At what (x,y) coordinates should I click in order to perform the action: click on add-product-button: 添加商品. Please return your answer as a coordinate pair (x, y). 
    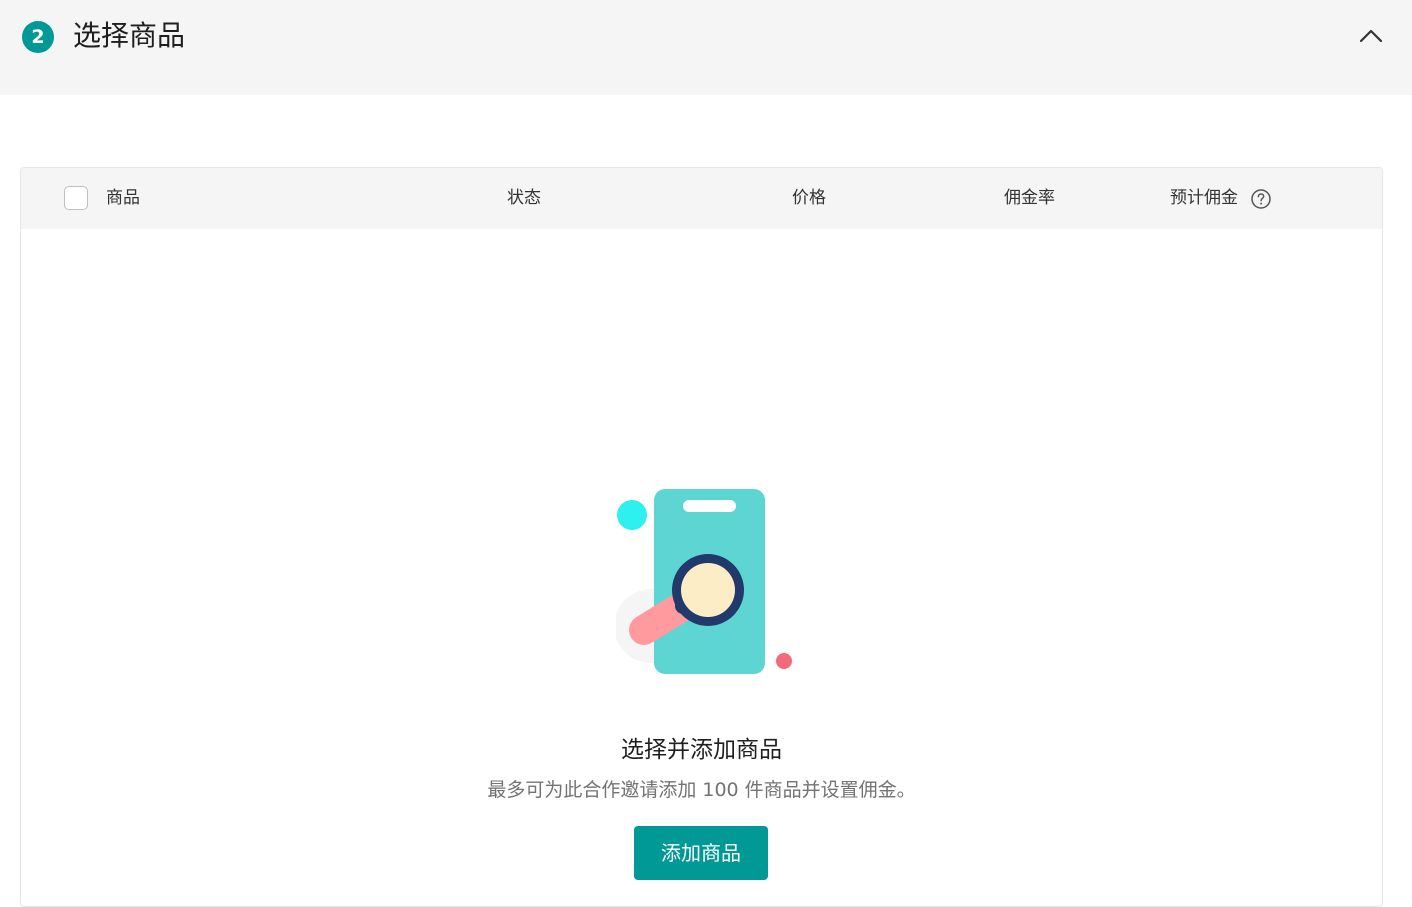
    Looking at the image, I should click on (701, 853).